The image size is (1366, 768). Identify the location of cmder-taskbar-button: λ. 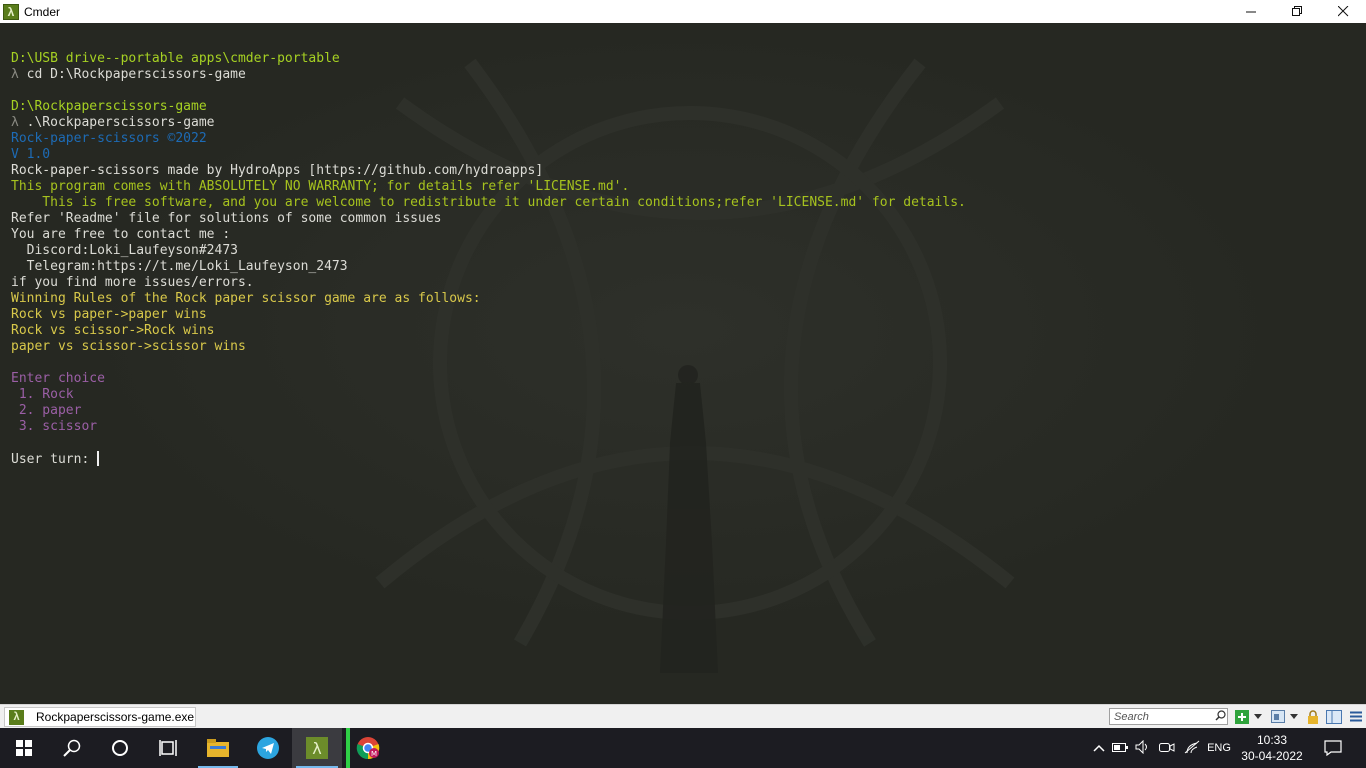
(317, 748).